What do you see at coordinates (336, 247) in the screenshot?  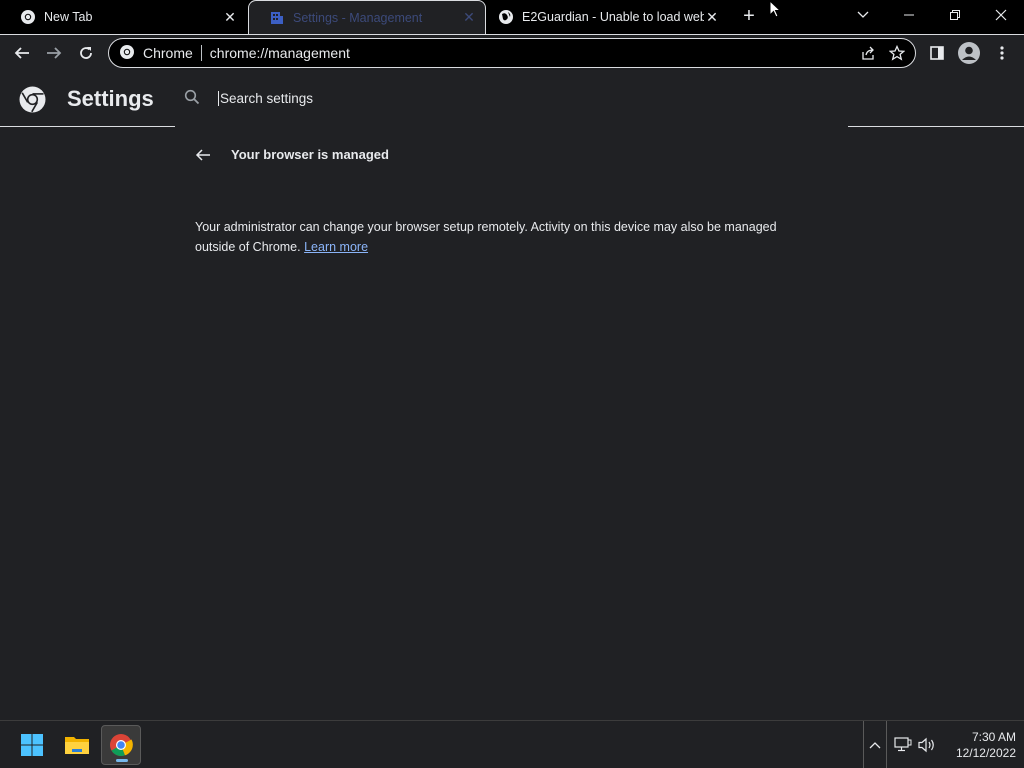 I see `learn-more-link: Learn more` at bounding box center [336, 247].